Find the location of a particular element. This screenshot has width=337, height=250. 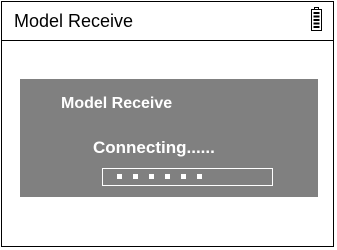

battery-icon is located at coordinates (316, 19).